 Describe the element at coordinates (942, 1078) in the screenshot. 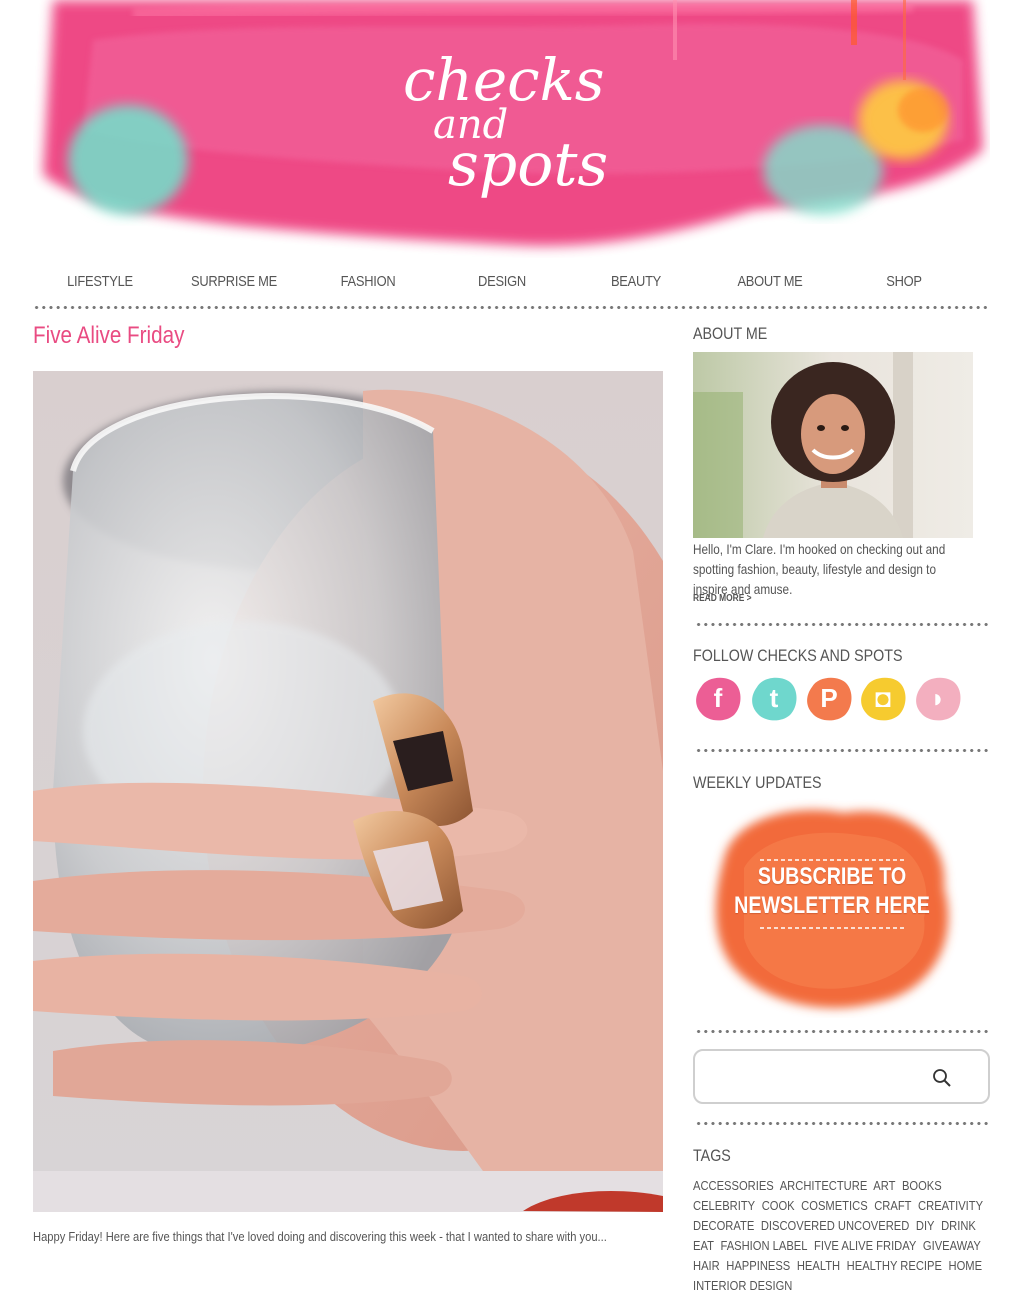

I see `search-icon` at that location.